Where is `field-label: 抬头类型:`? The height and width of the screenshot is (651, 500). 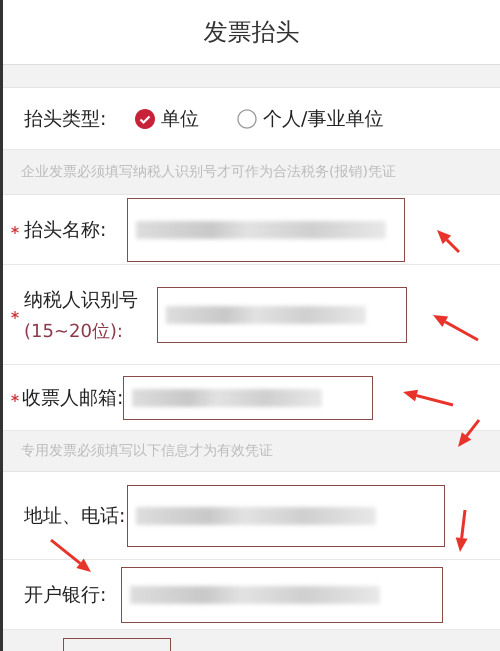 field-label: 抬头类型: is located at coordinates (65, 119).